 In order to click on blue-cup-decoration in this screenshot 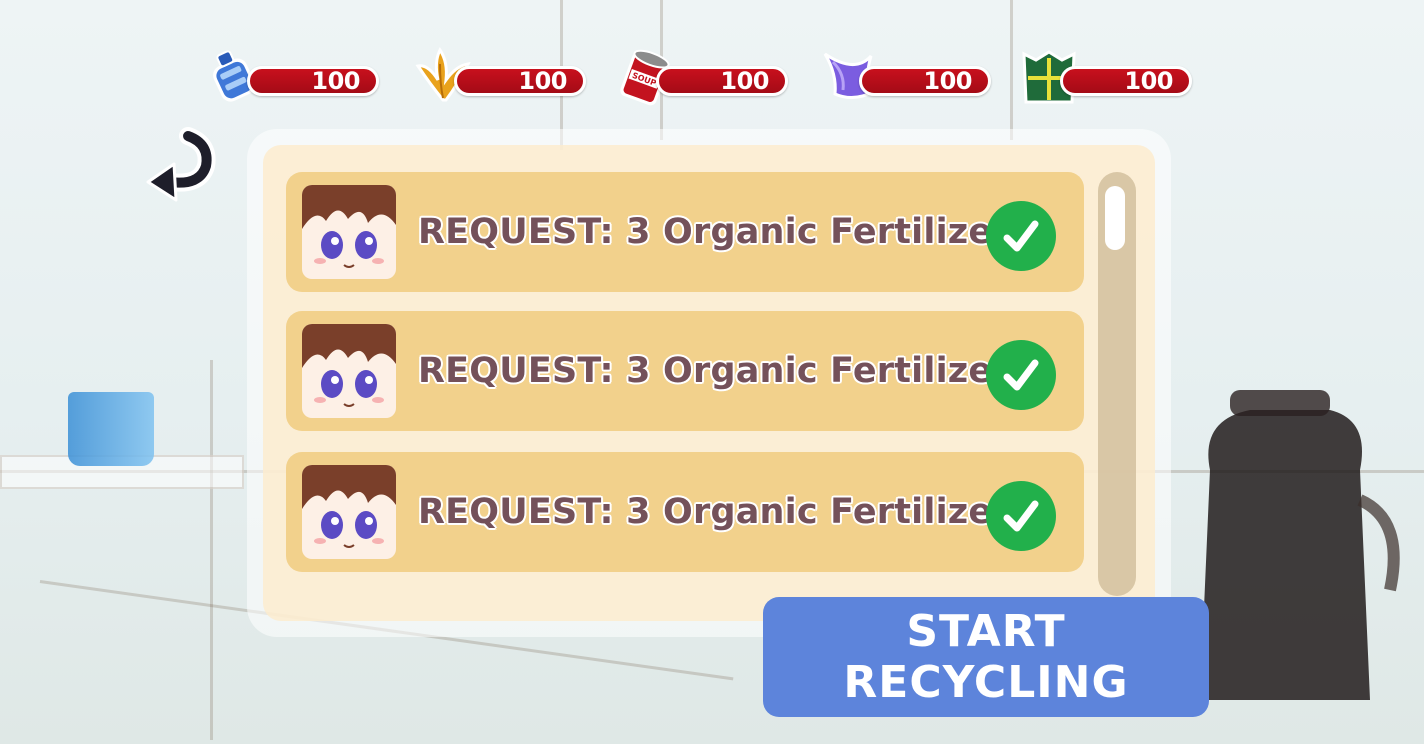, I will do `click(111, 429)`.